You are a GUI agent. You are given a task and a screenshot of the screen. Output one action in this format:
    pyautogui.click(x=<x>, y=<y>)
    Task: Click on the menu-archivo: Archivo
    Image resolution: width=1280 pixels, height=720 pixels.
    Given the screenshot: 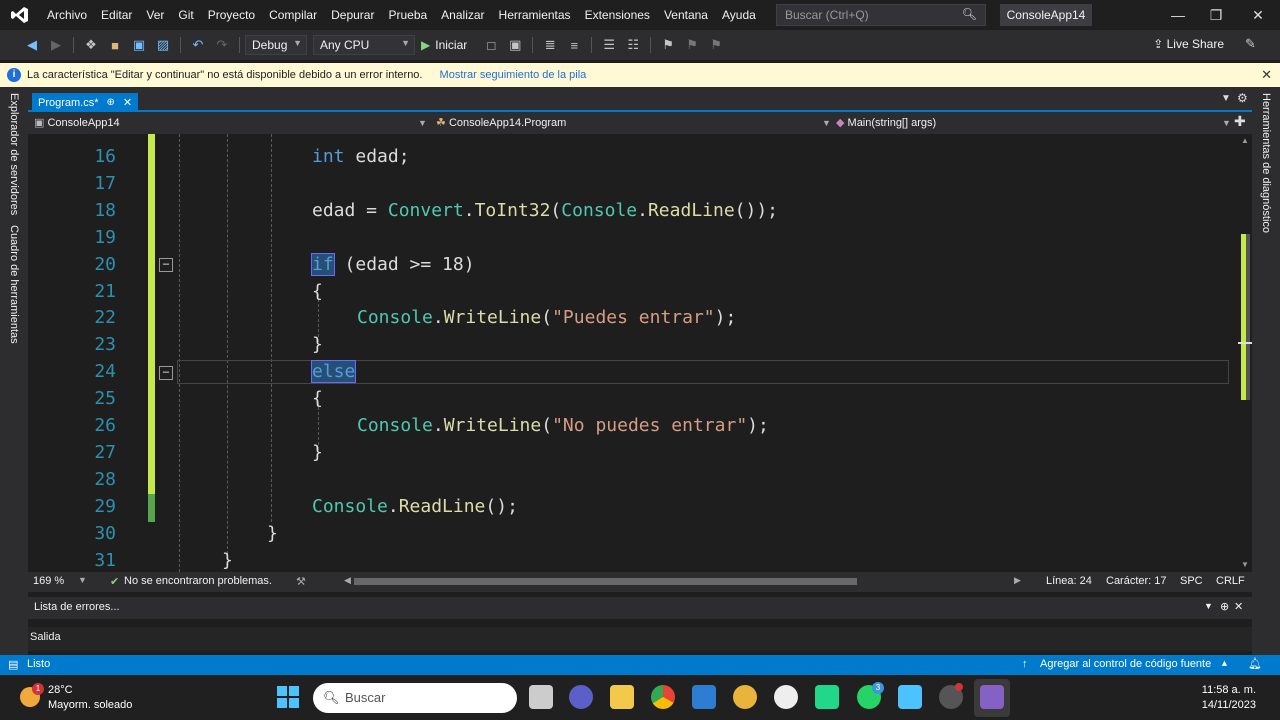 What is the action you would take?
    pyautogui.click(x=67, y=15)
    